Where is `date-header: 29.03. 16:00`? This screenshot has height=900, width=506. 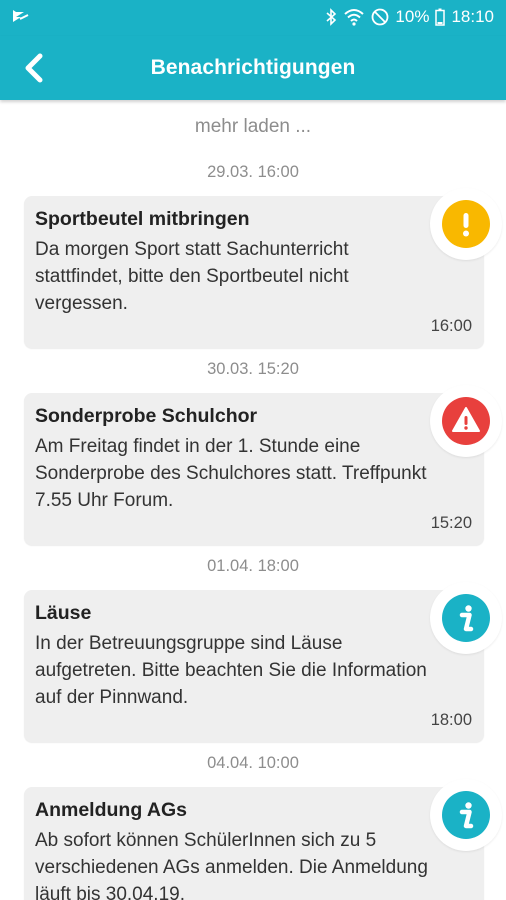
date-header: 29.03. 16:00 is located at coordinates (253, 172).